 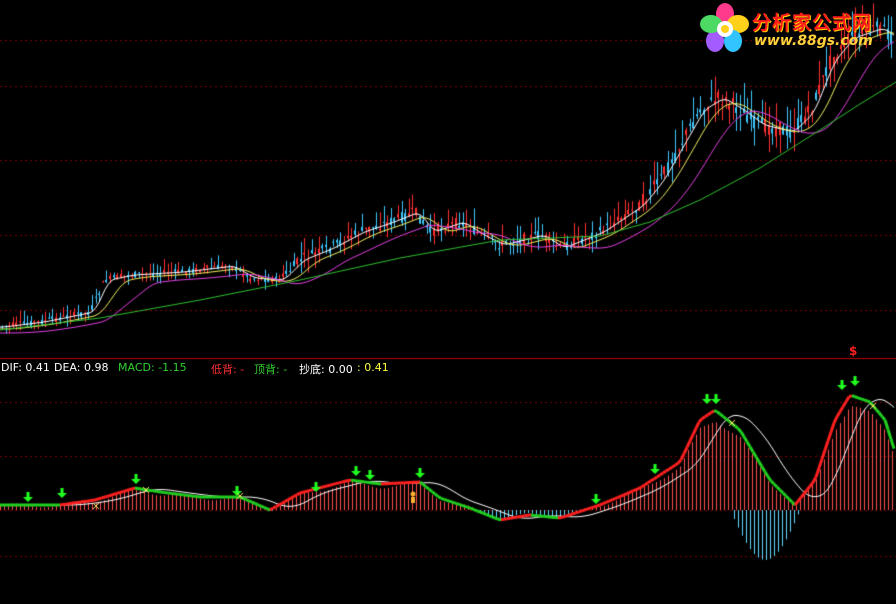 What do you see at coordinates (373, 367) in the screenshot?
I see `legend-extra-value: : 0.41` at bounding box center [373, 367].